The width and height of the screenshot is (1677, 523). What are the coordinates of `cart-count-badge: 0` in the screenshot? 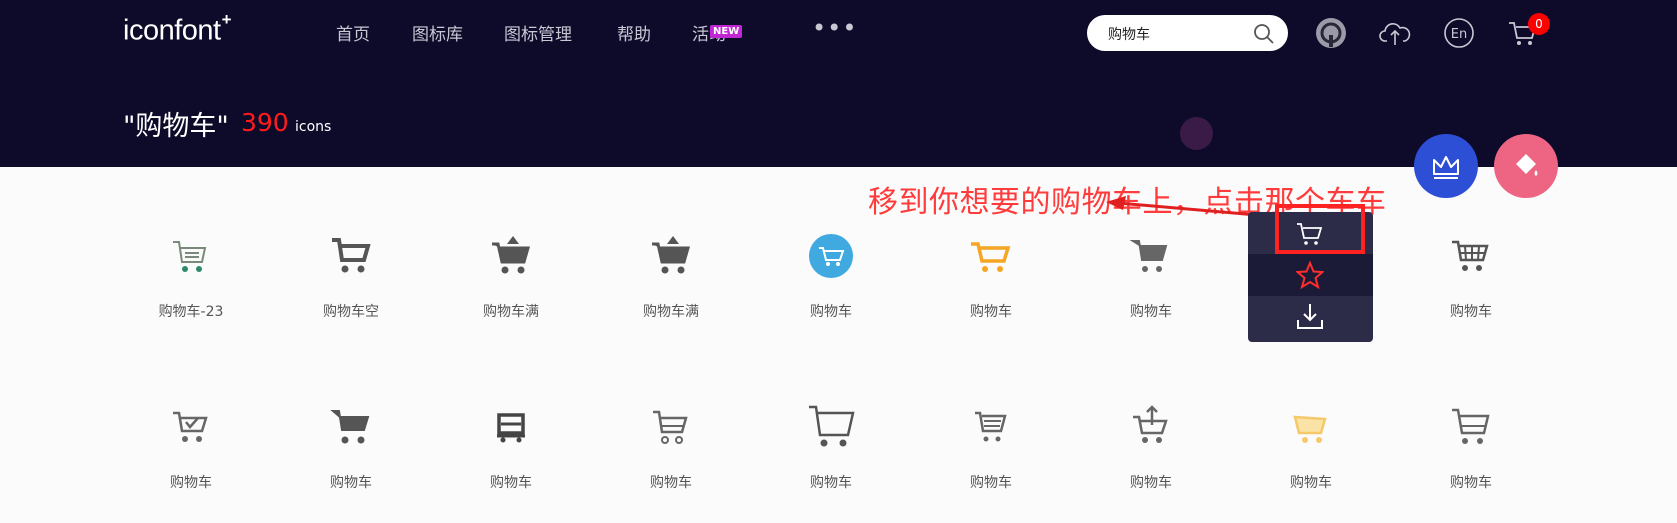 It's located at (1539, 24).